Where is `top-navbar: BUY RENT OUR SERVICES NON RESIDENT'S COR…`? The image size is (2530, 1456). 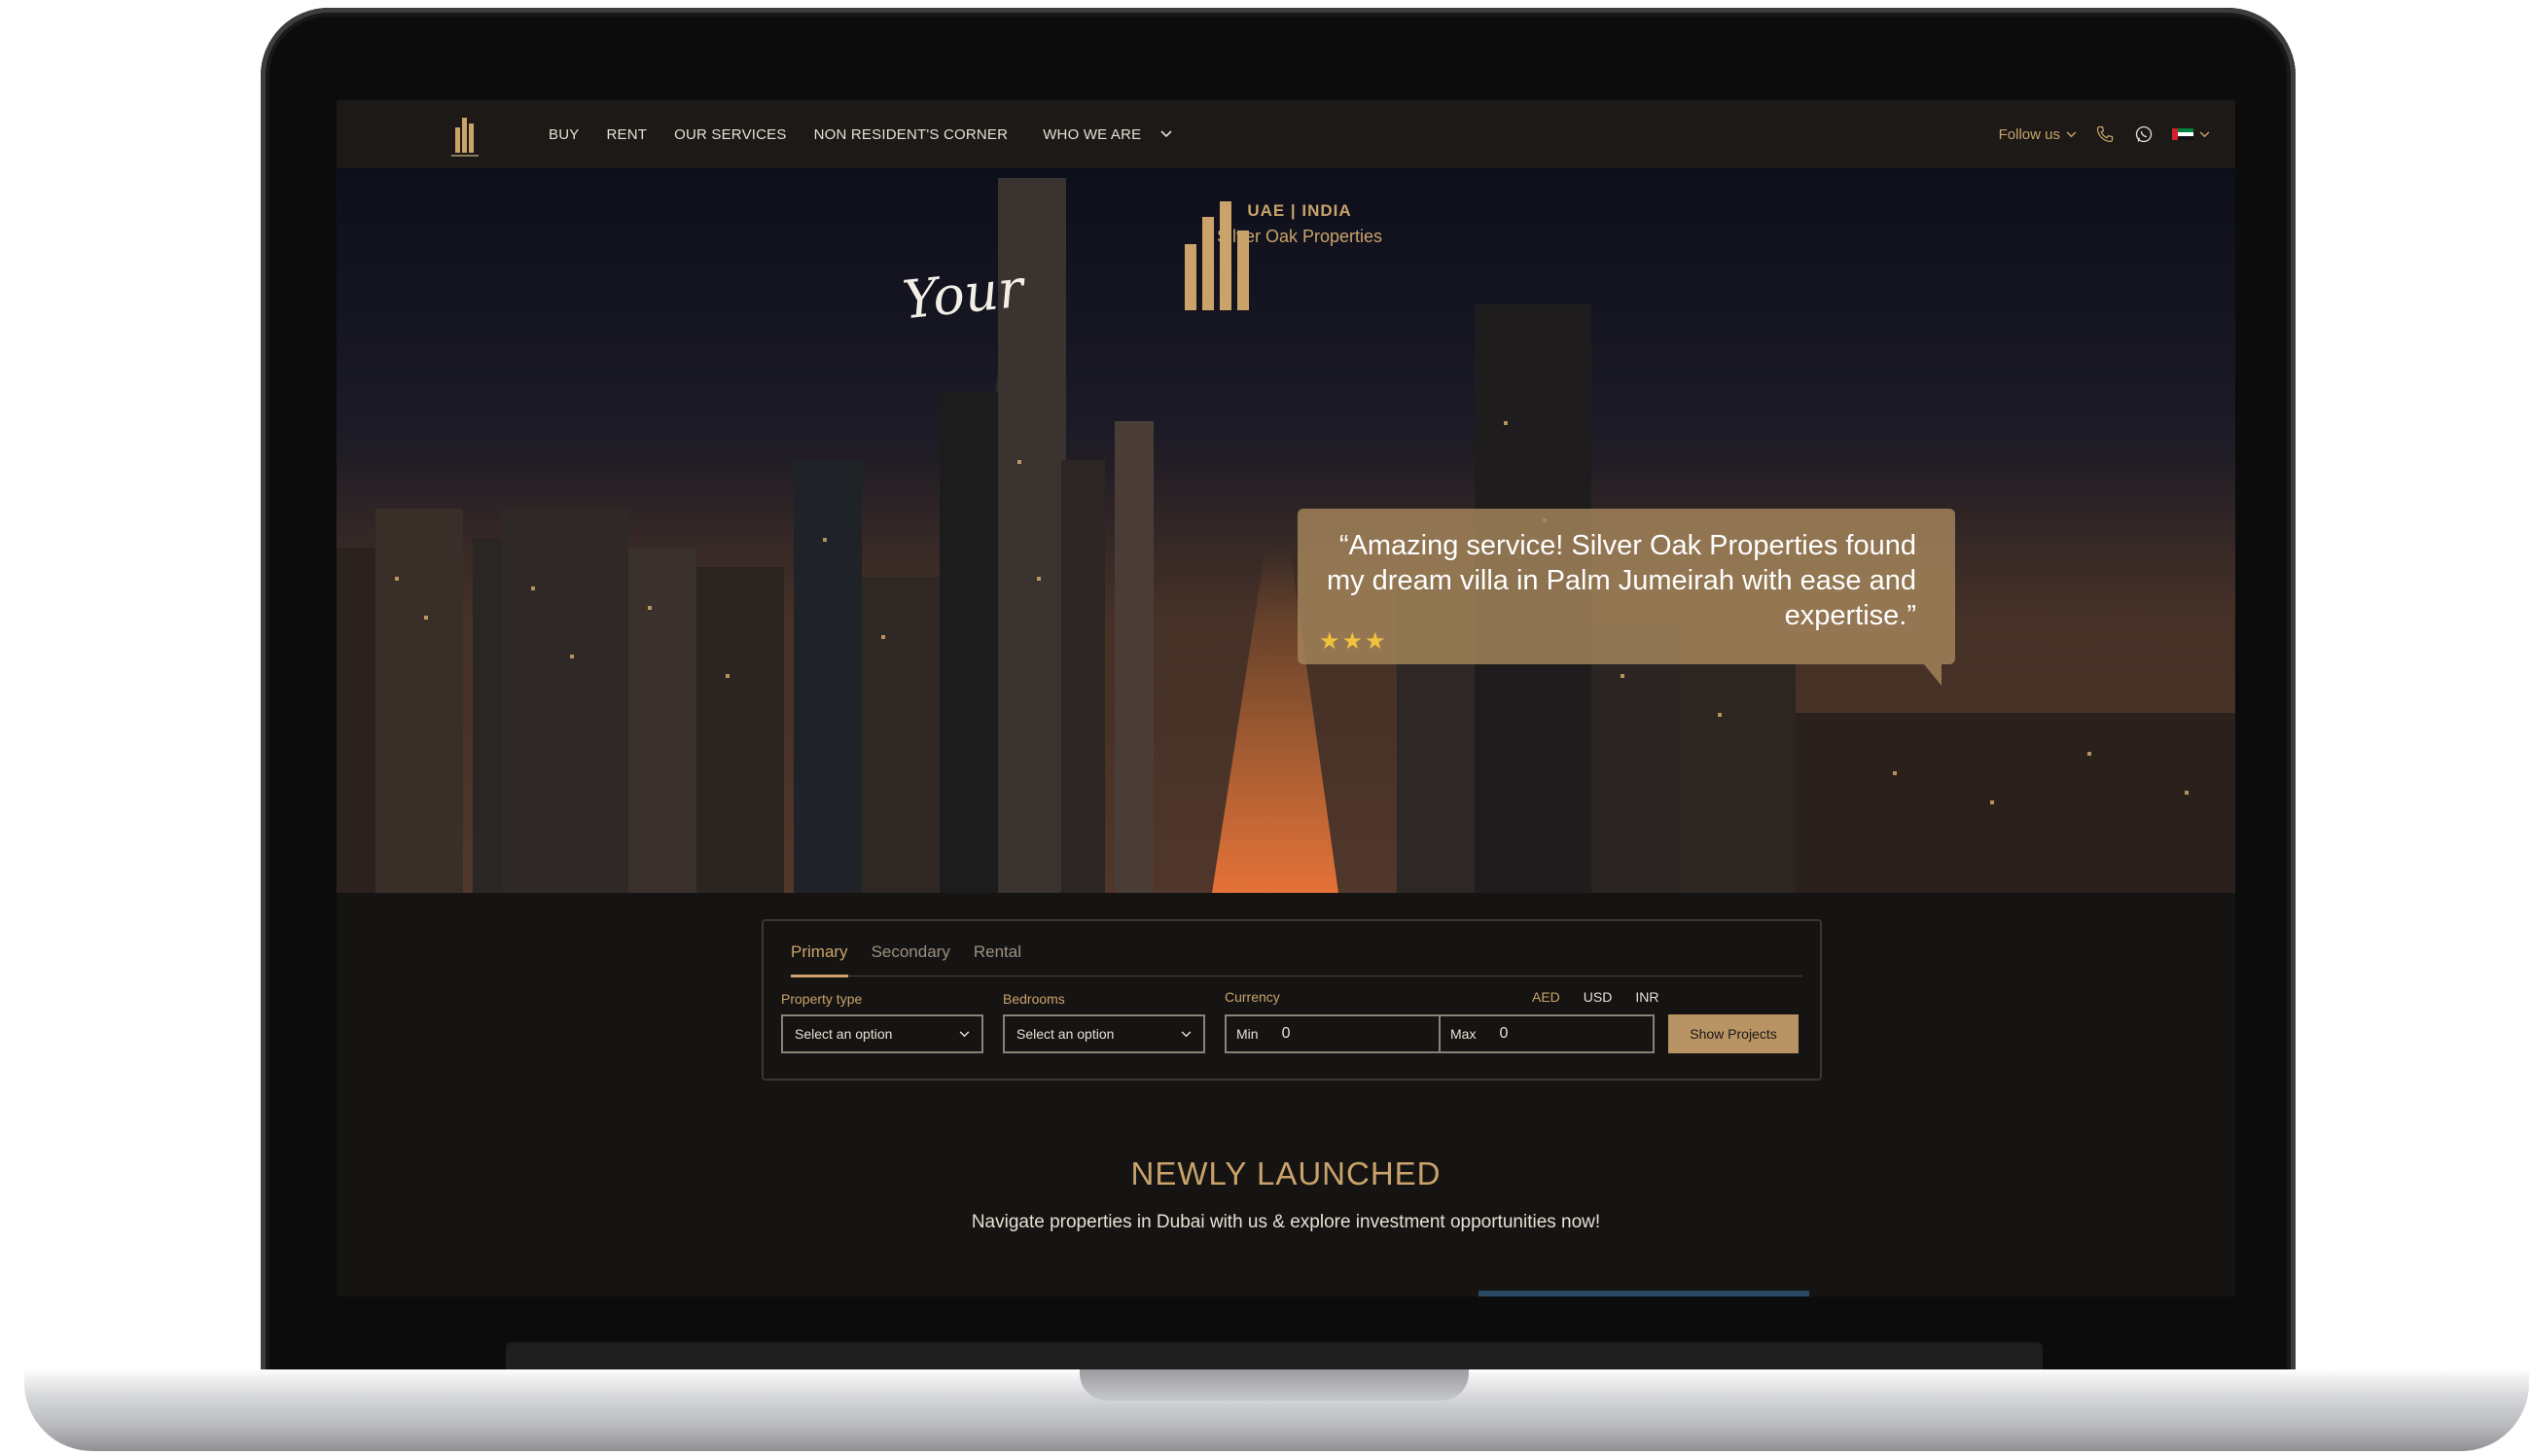 top-navbar: BUY RENT OUR SERVICES NON RESIDENT'S COR… is located at coordinates (1286, 134).